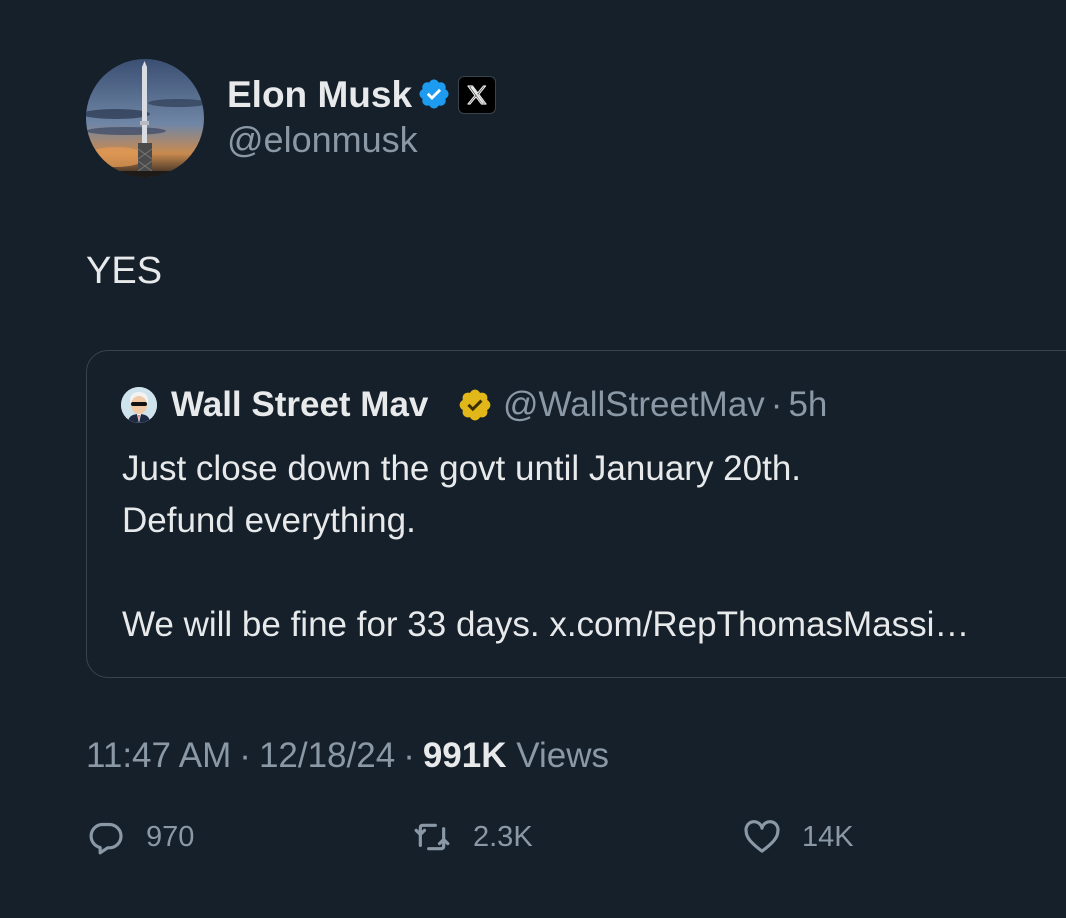  I want to click on tweet-meta: 11:47 AM · 12/18/24 · 991K Views, so click(347, 756).